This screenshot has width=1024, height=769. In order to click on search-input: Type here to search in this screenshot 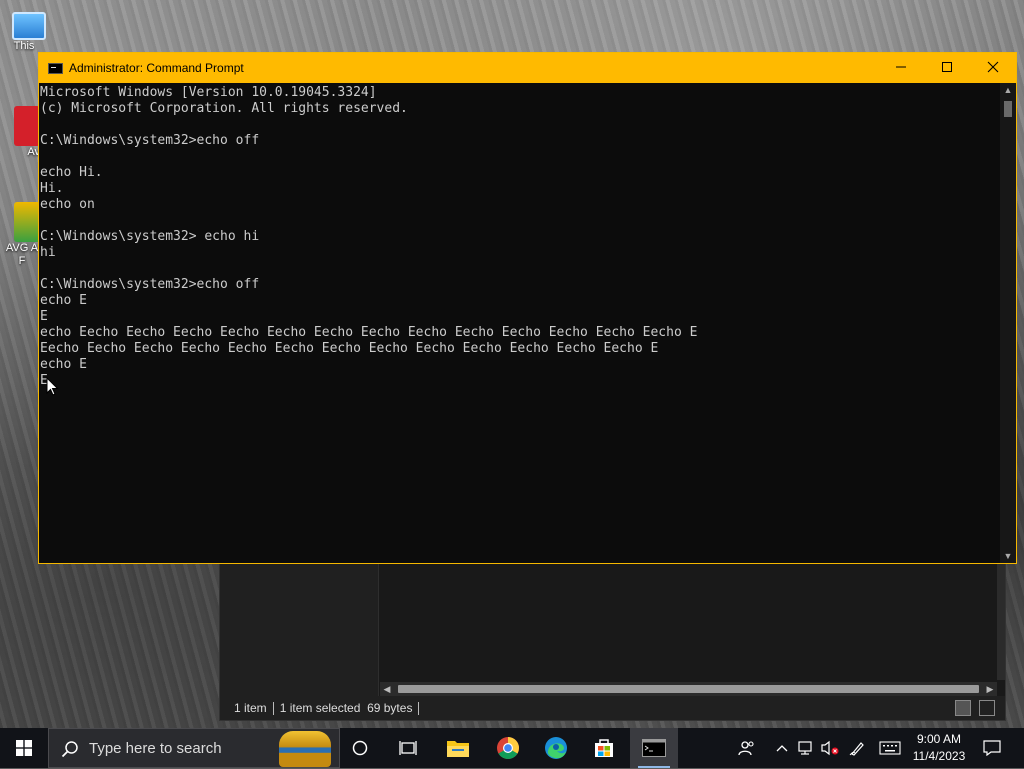, I will do `click(194, 748)`.